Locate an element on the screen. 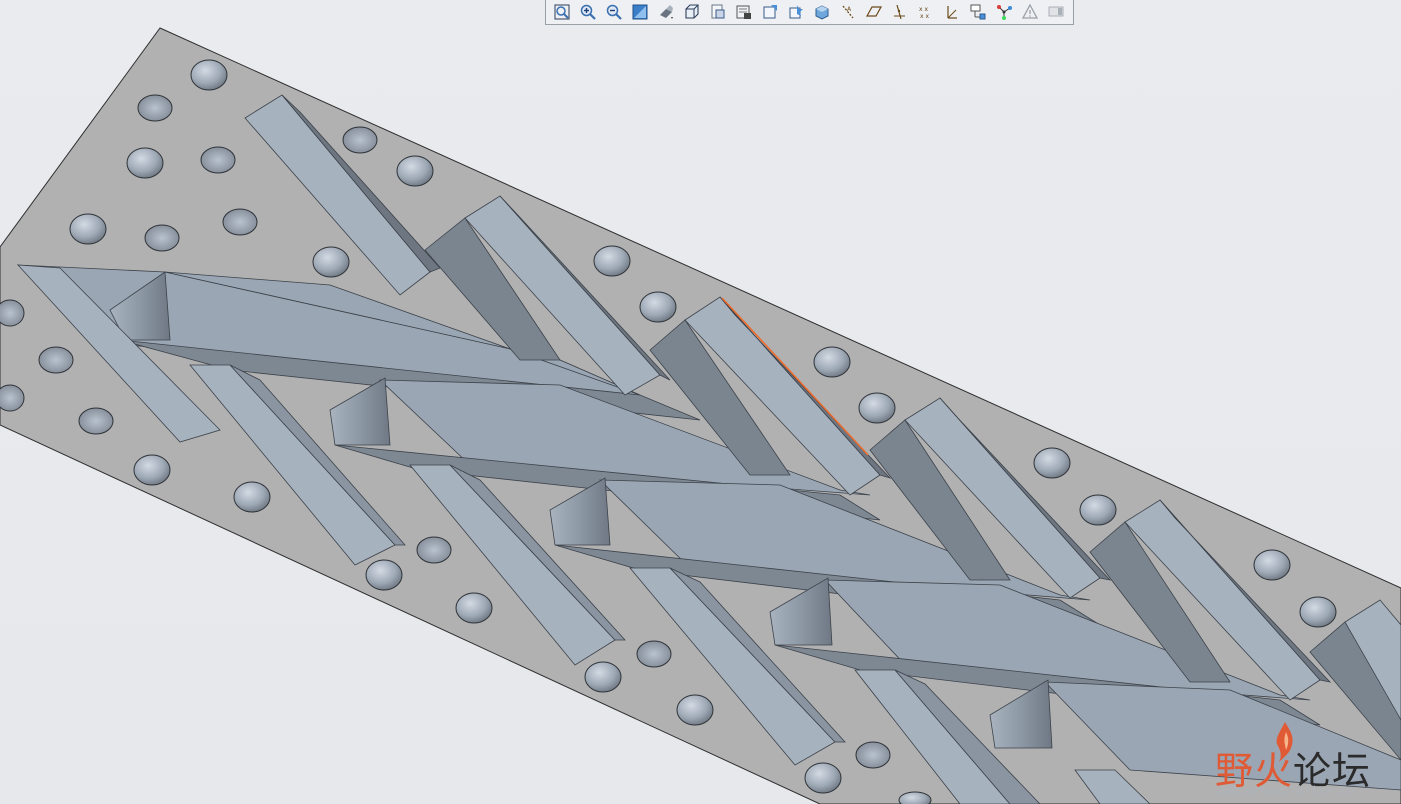  datum-axis-icon: A is located at coordinates (848, 12).